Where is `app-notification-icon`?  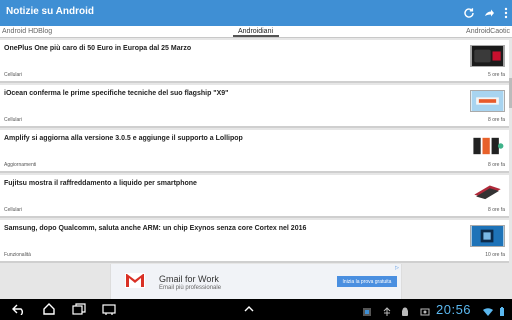 app-notification-icon is located at coordinates (367, 310).